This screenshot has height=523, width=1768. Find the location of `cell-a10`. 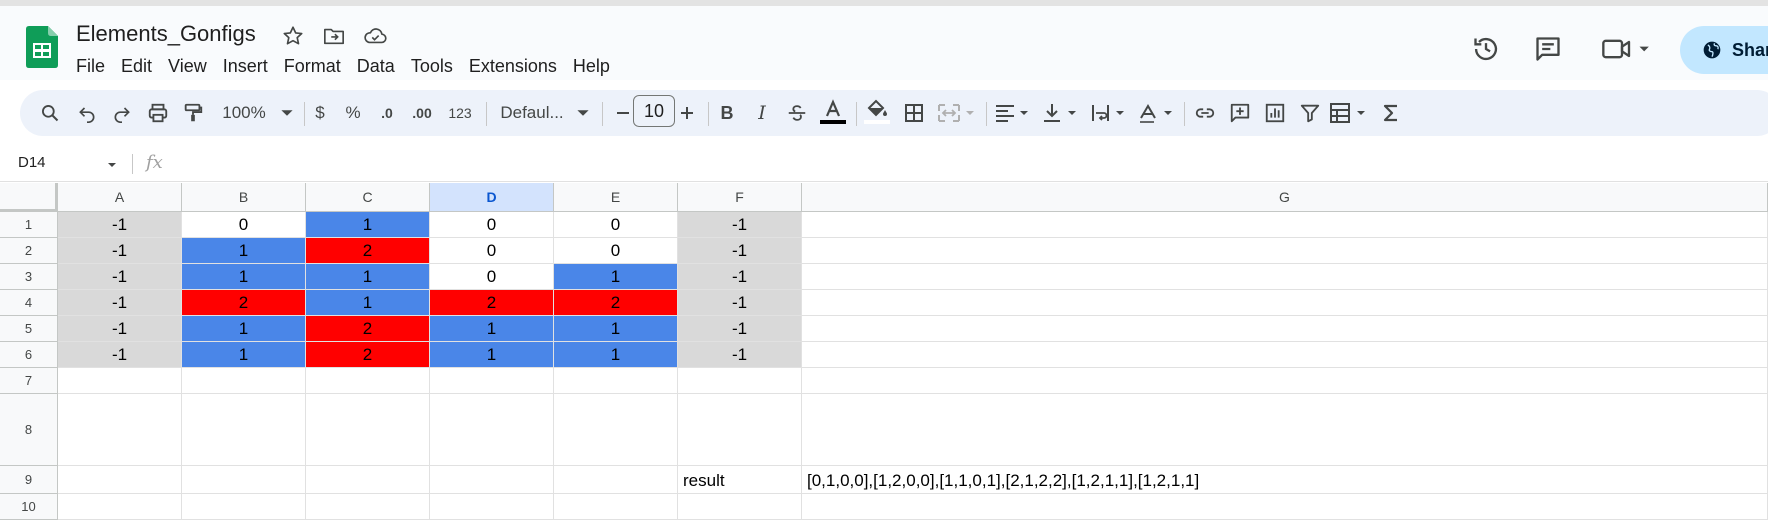

cell-a10 is located at coordinates (120, 507).